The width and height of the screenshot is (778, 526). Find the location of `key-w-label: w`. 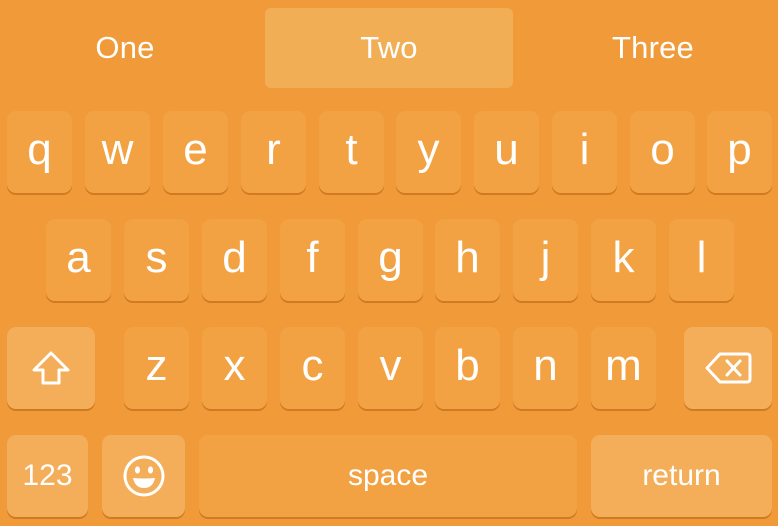

key-w-label: w is located at coordinates (117, 149).